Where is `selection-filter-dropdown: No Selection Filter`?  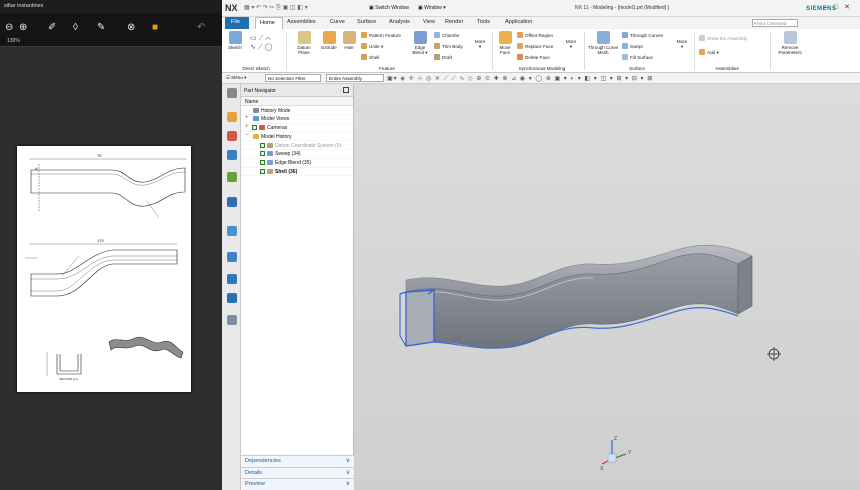 selection-filter-dropdown: No Selection Filter is located at coordinates (293, 78).